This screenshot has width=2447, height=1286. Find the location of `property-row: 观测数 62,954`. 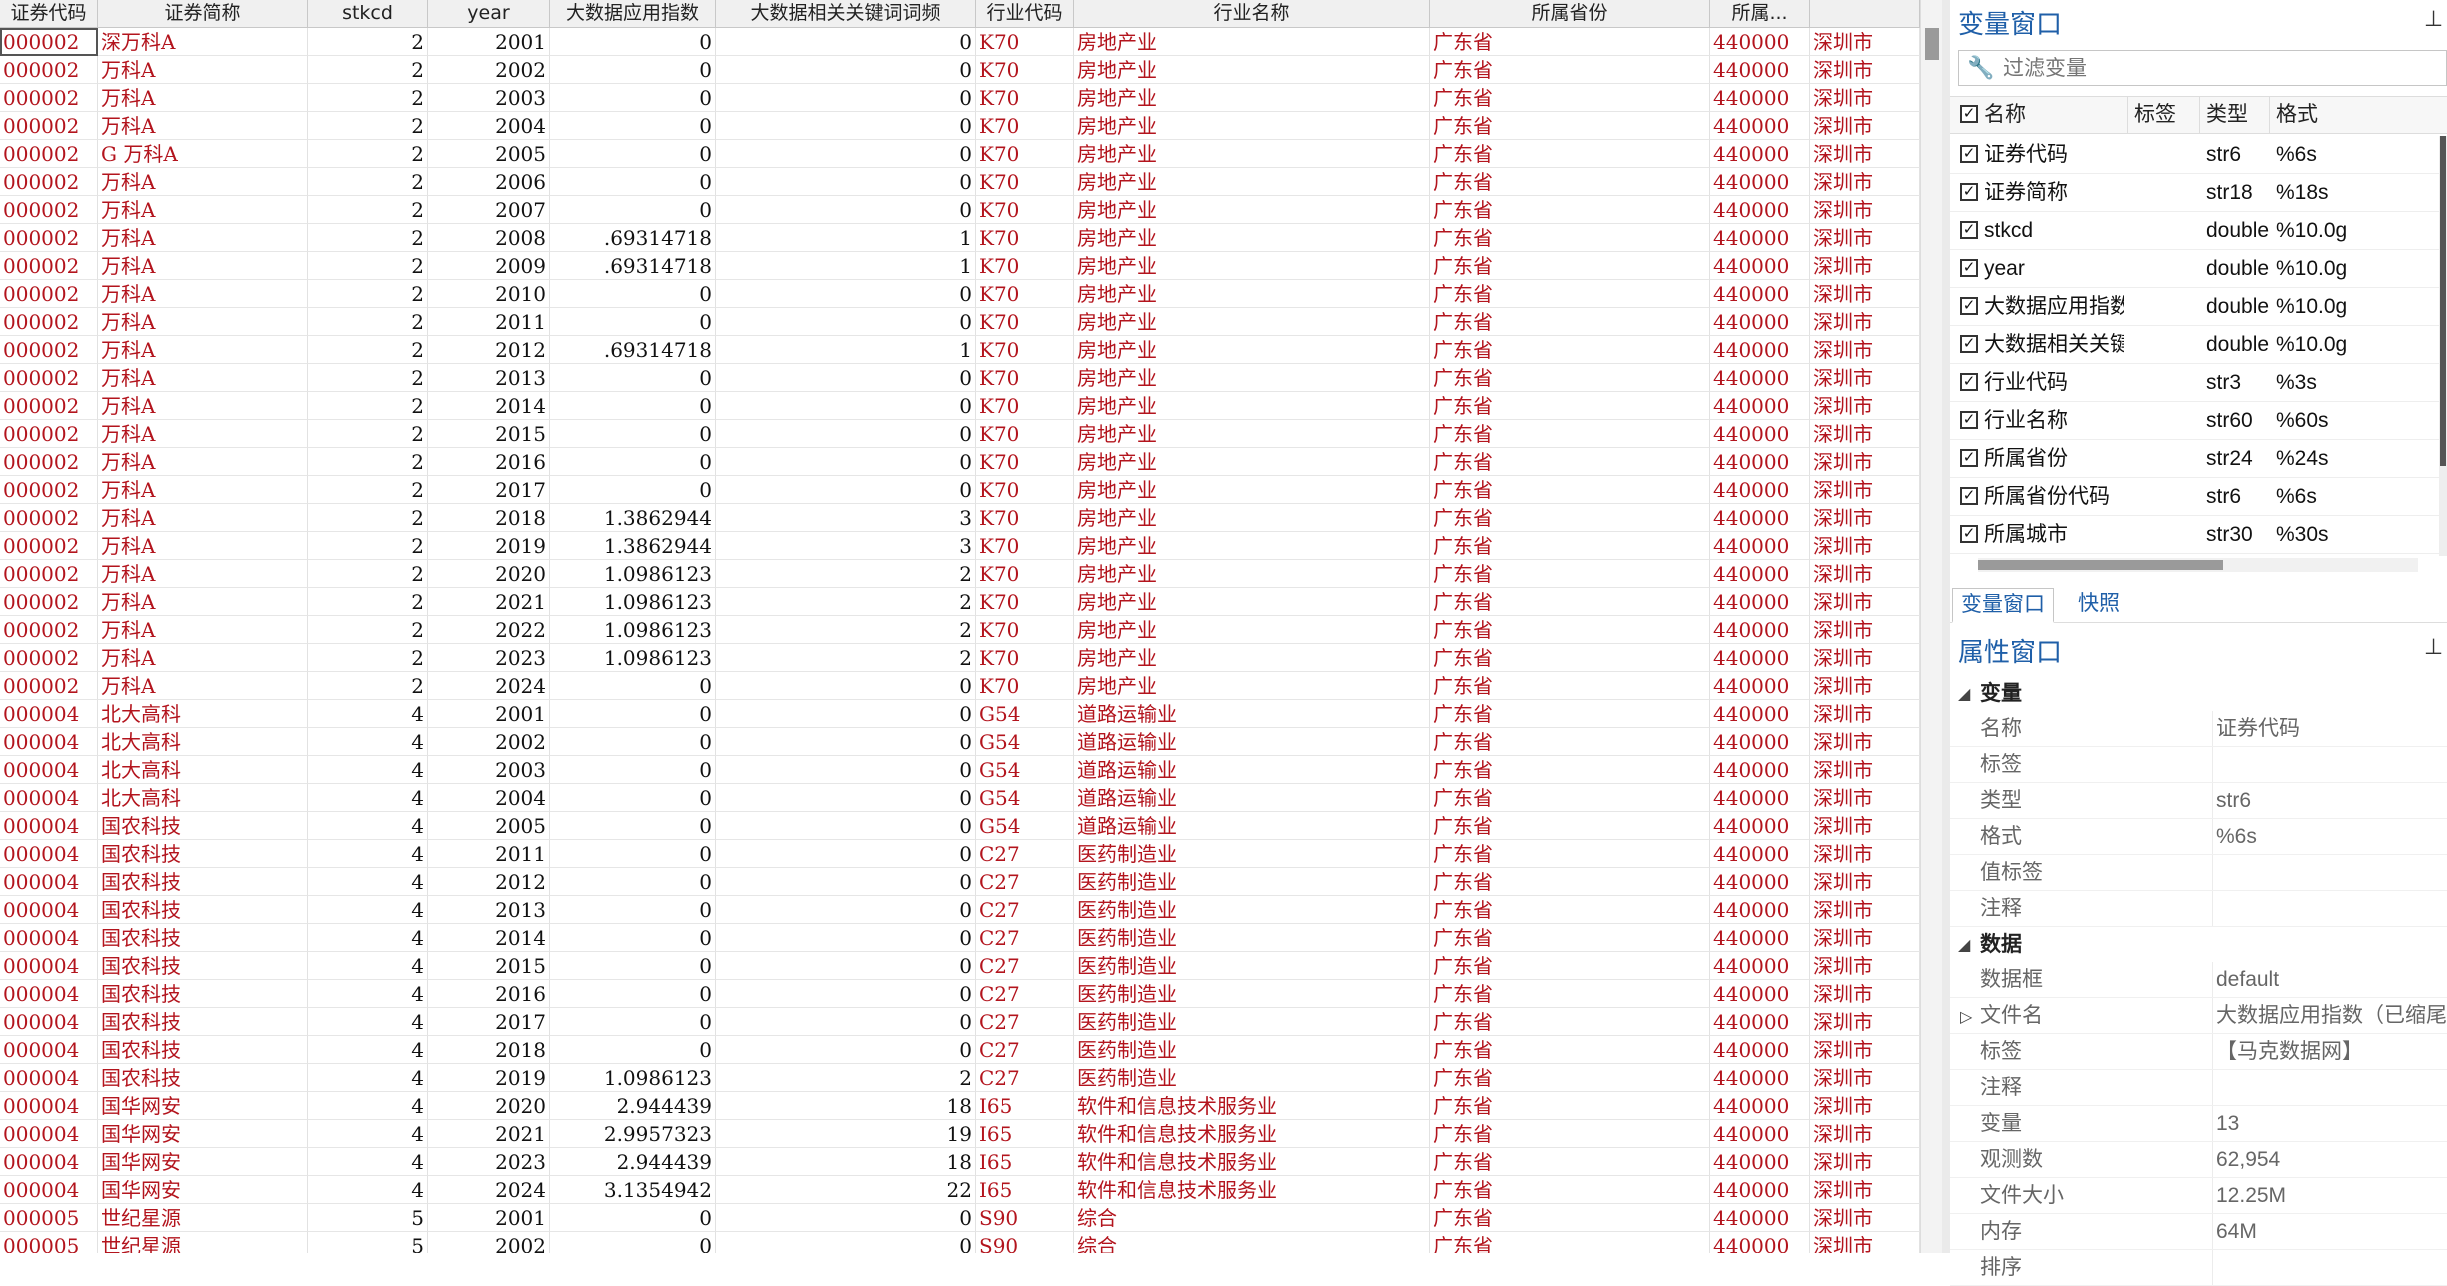

property-row: 观测数 62,954 is located at coordinates (2198, 1160).